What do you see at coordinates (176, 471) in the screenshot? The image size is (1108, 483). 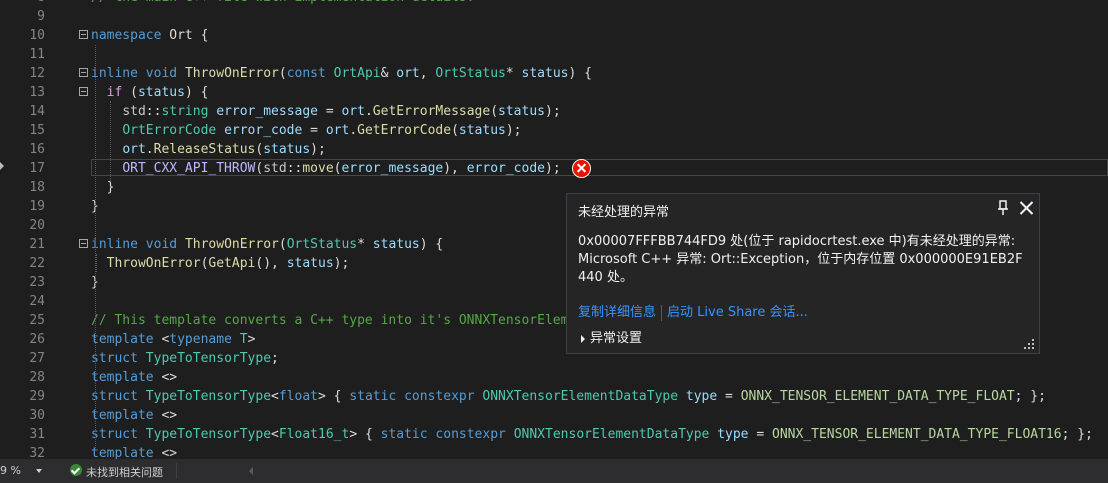 I see `status-separator` at bounding box center [176, 471].